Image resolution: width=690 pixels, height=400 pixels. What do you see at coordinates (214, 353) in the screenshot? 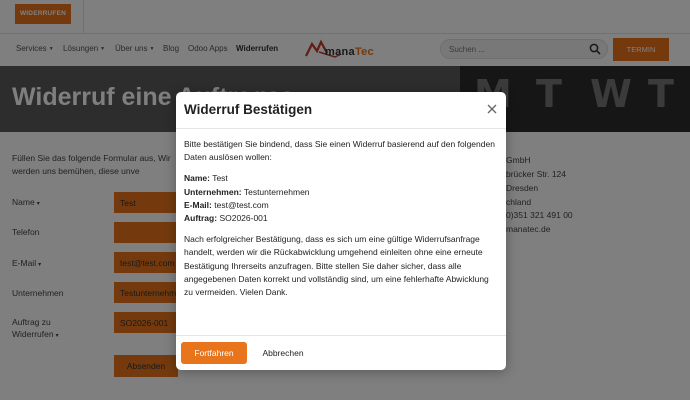
I see `fortfahren-button: Fortfahren` at bounding box center [214, 353].